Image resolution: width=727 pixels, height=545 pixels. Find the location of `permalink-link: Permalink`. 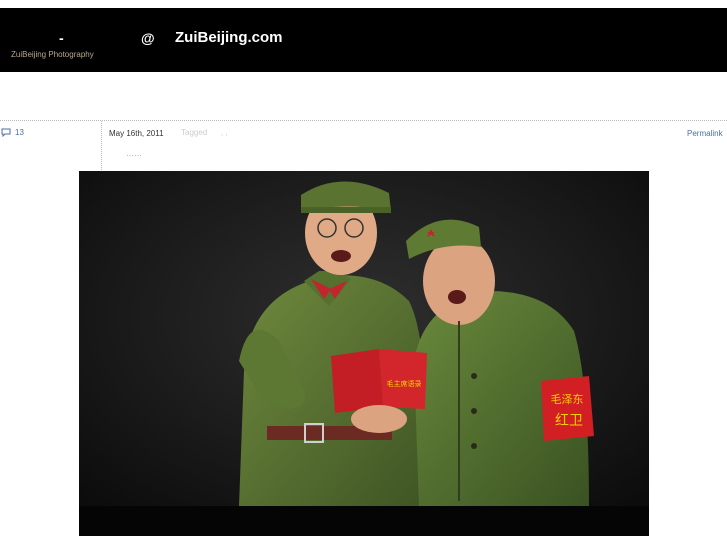

permalink-link: Permalink is located at coordinates (705, 133).